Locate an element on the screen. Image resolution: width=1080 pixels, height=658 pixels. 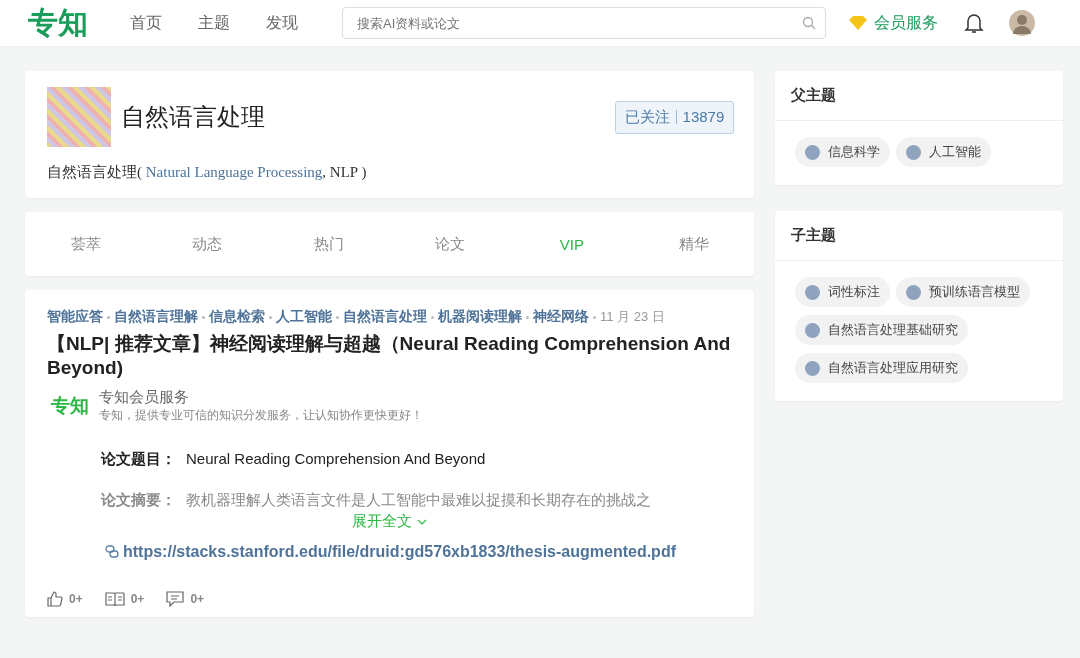
tag-link: 人工智能 is located at coordinates (304, 317).